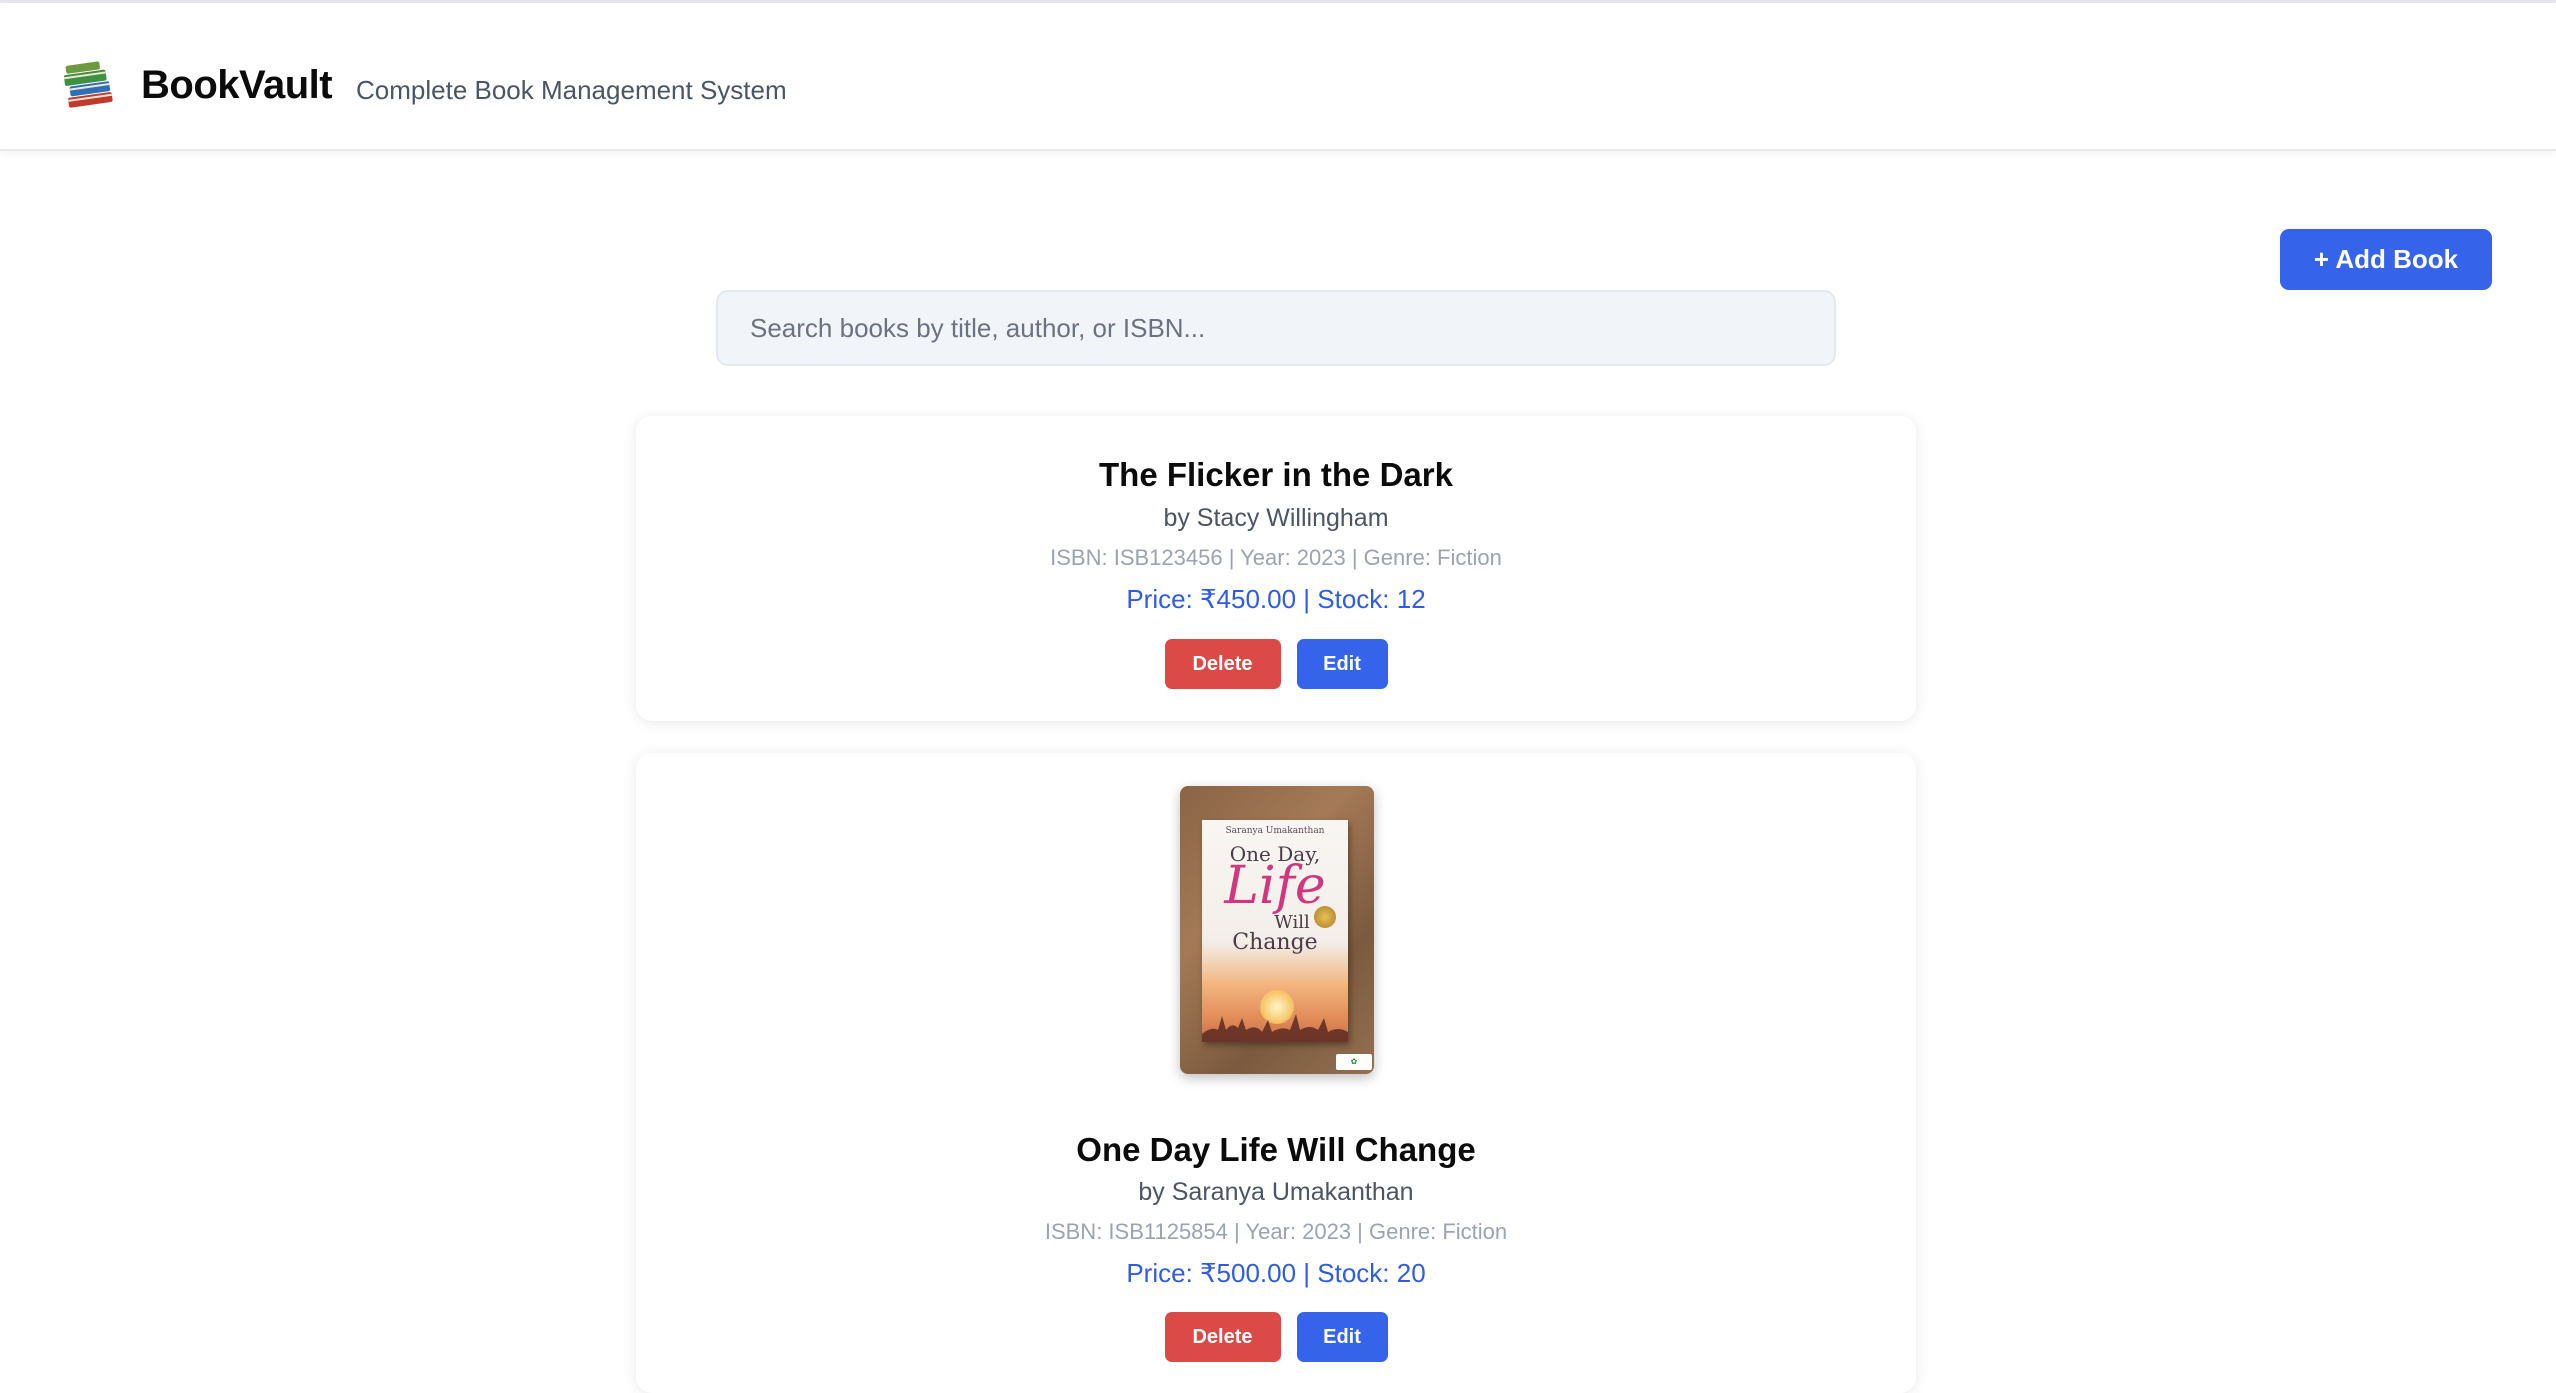  Describe the element at coordinates (1276, 1273) in the screenshot. I see `book-price-stock: Price: ₹500.00 | Stock: 20` at that location.